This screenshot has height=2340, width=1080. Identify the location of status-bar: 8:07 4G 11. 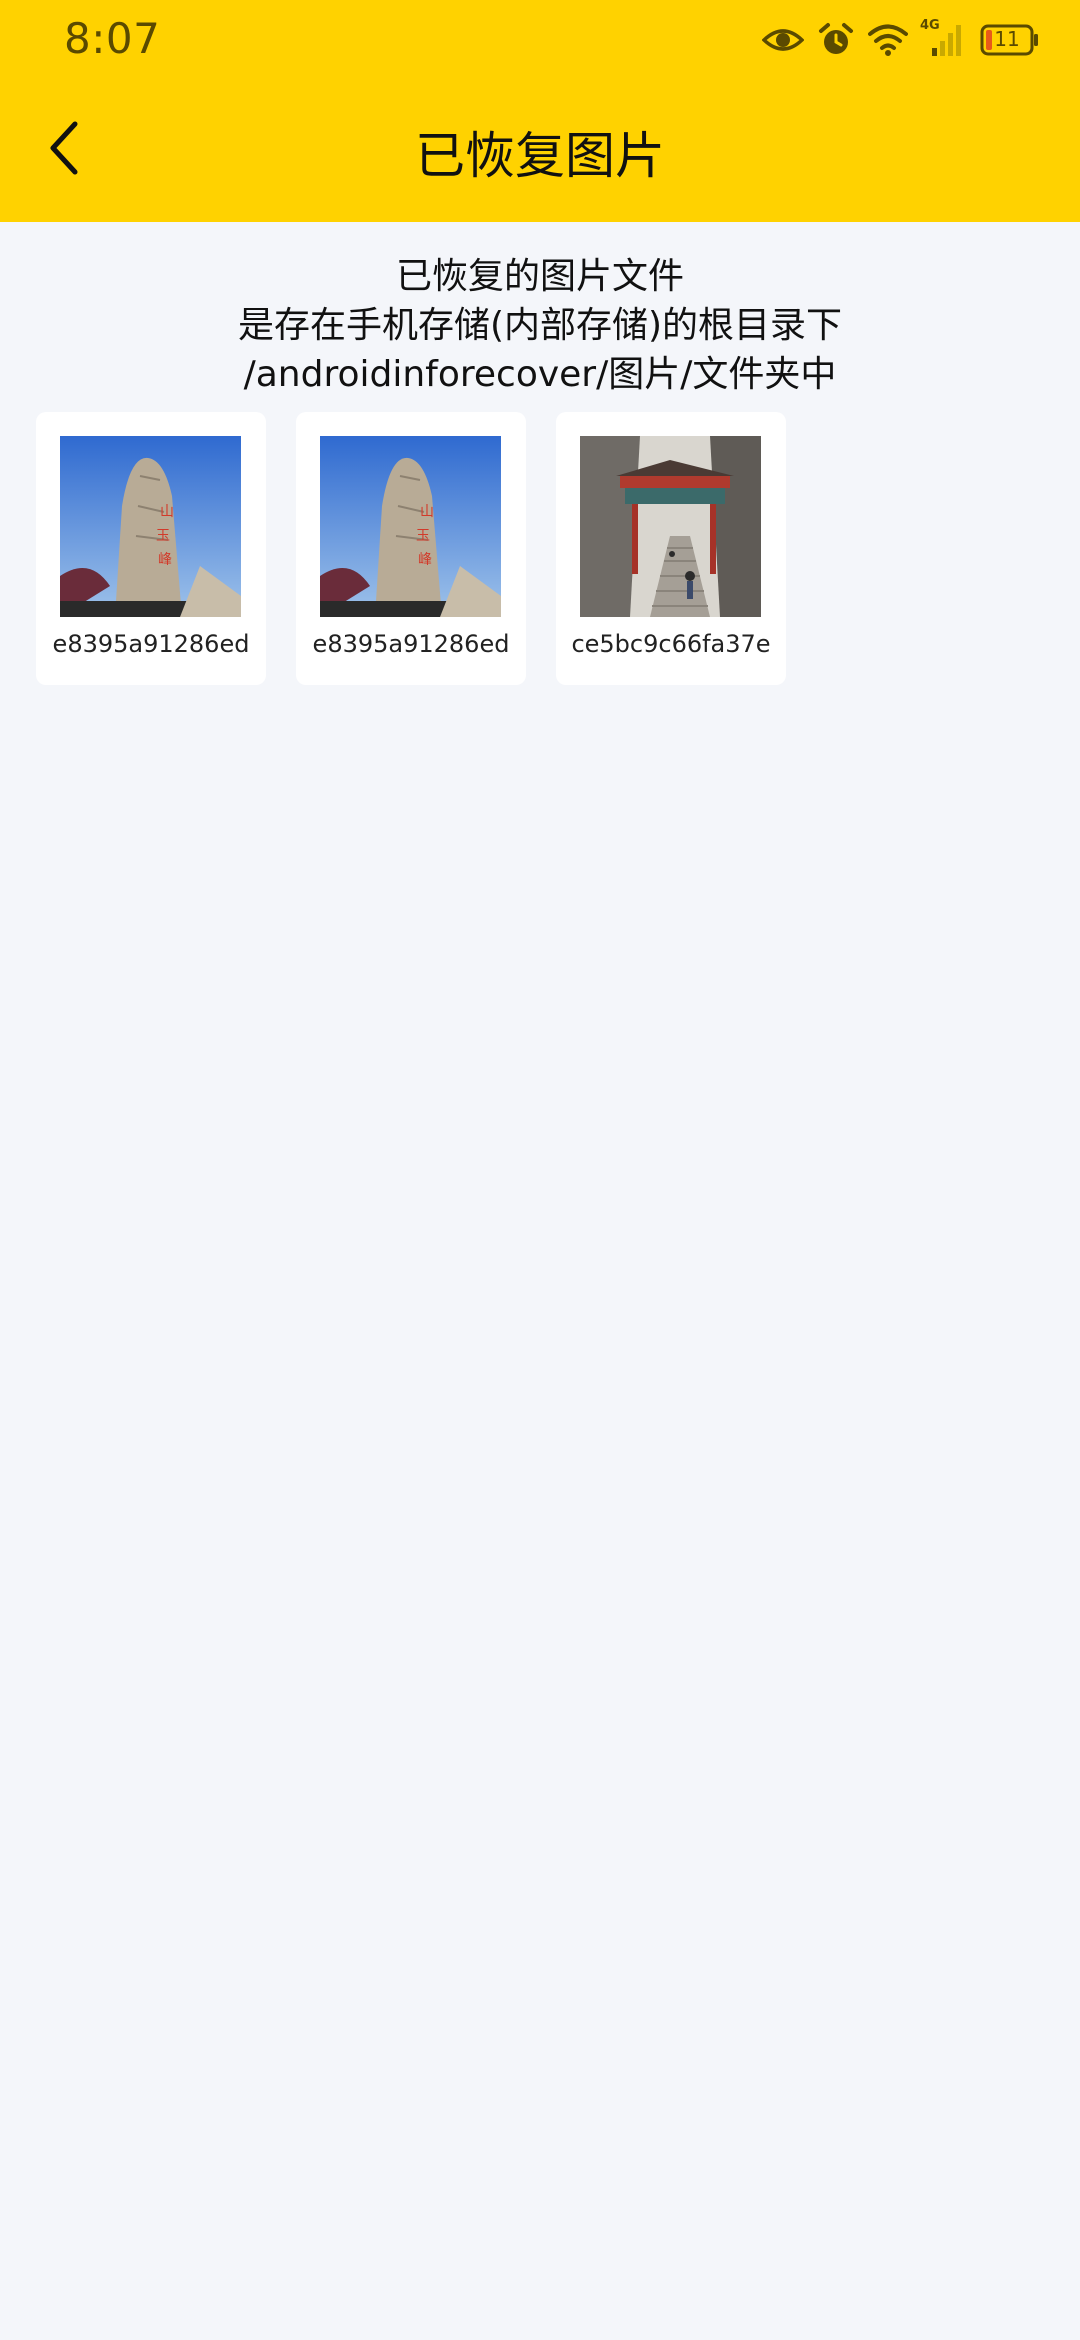
(540, 40).